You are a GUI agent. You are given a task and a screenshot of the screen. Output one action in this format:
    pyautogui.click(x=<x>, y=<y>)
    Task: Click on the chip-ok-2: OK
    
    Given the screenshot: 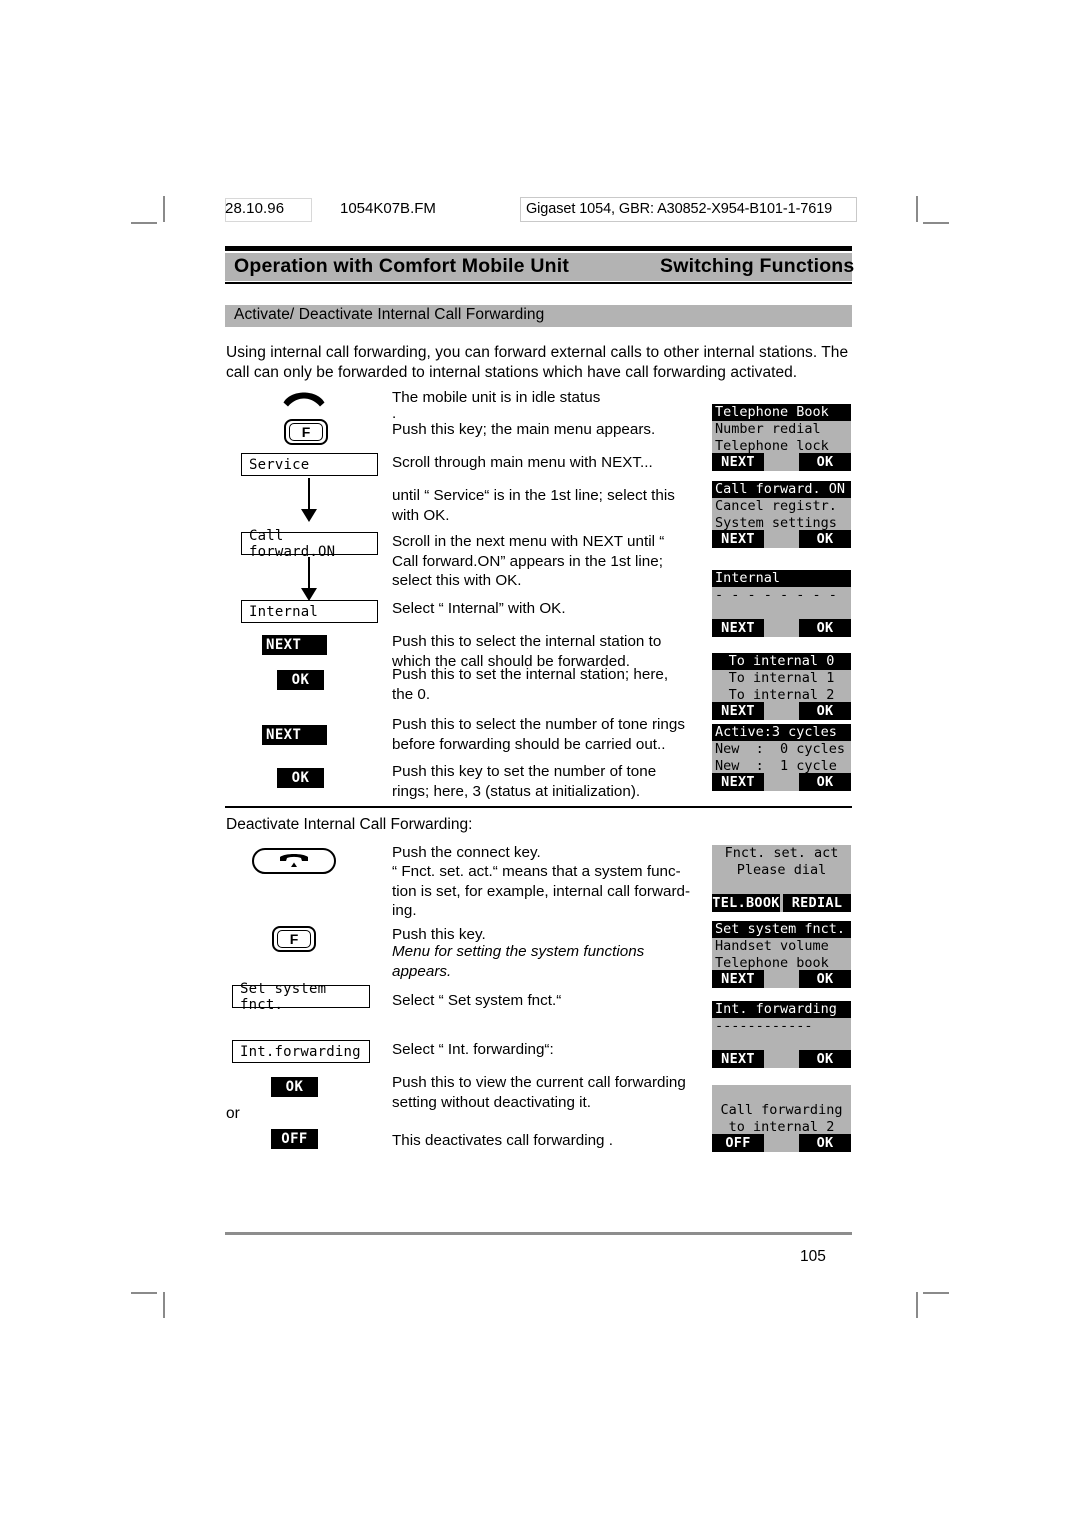 What is the action you would take?
    pyautogui.click(x=300, y=778)
    